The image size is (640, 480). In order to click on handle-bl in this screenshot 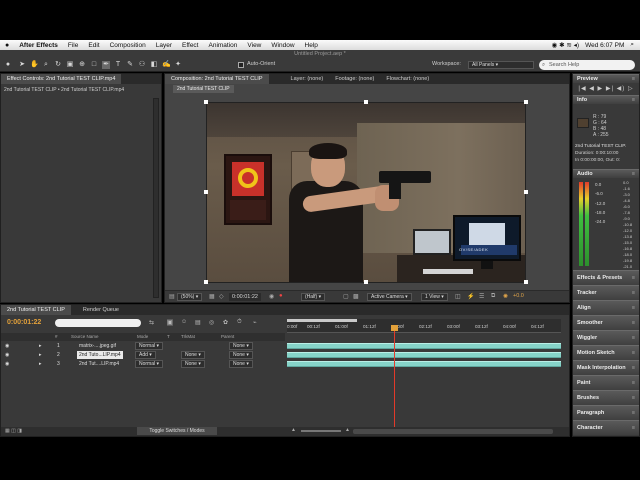, I will do `click(206, 282)`.